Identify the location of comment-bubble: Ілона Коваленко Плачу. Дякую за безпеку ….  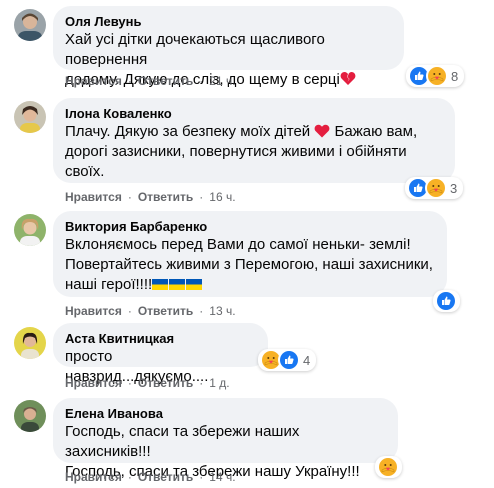
(254, 140).